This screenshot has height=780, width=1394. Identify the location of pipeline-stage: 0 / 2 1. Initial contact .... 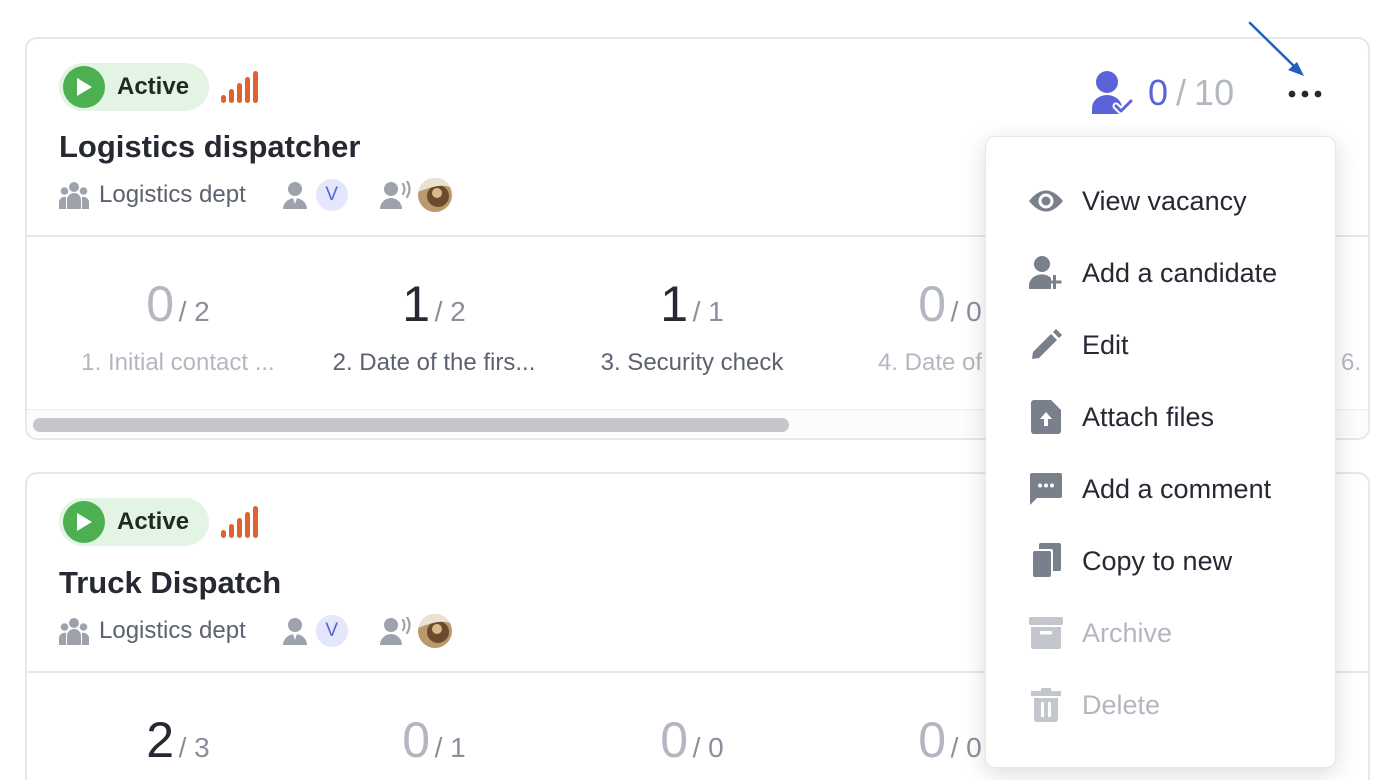
(178, 327).